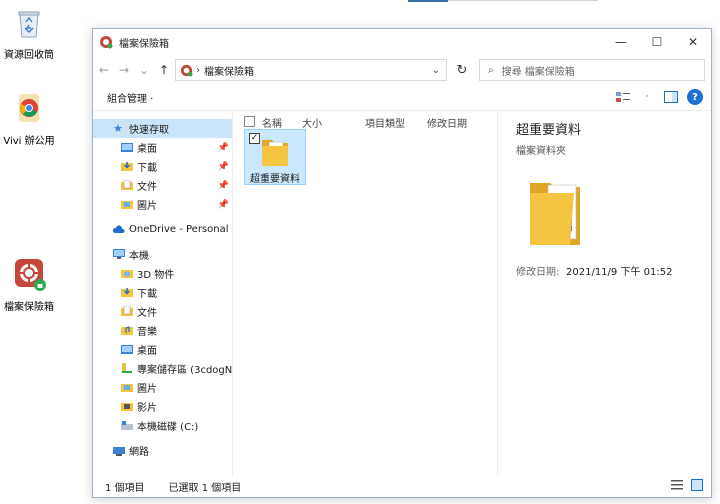  Describe the element at coordinates (162, 387) in the screenshot. I see `nav-pc-pictures: 圖片` at that location.